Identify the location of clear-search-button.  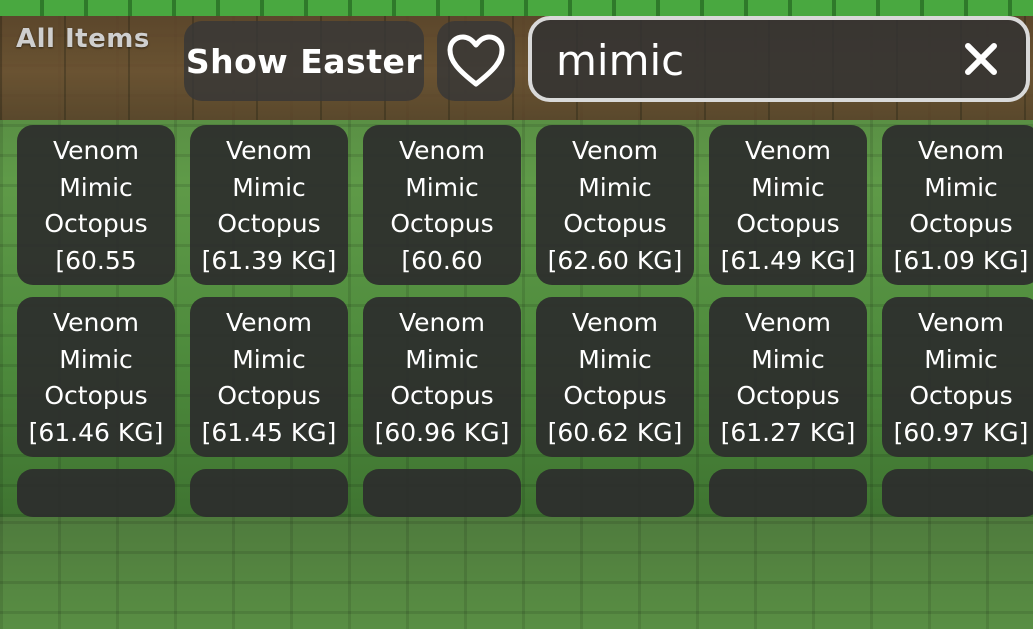
(981, 59).